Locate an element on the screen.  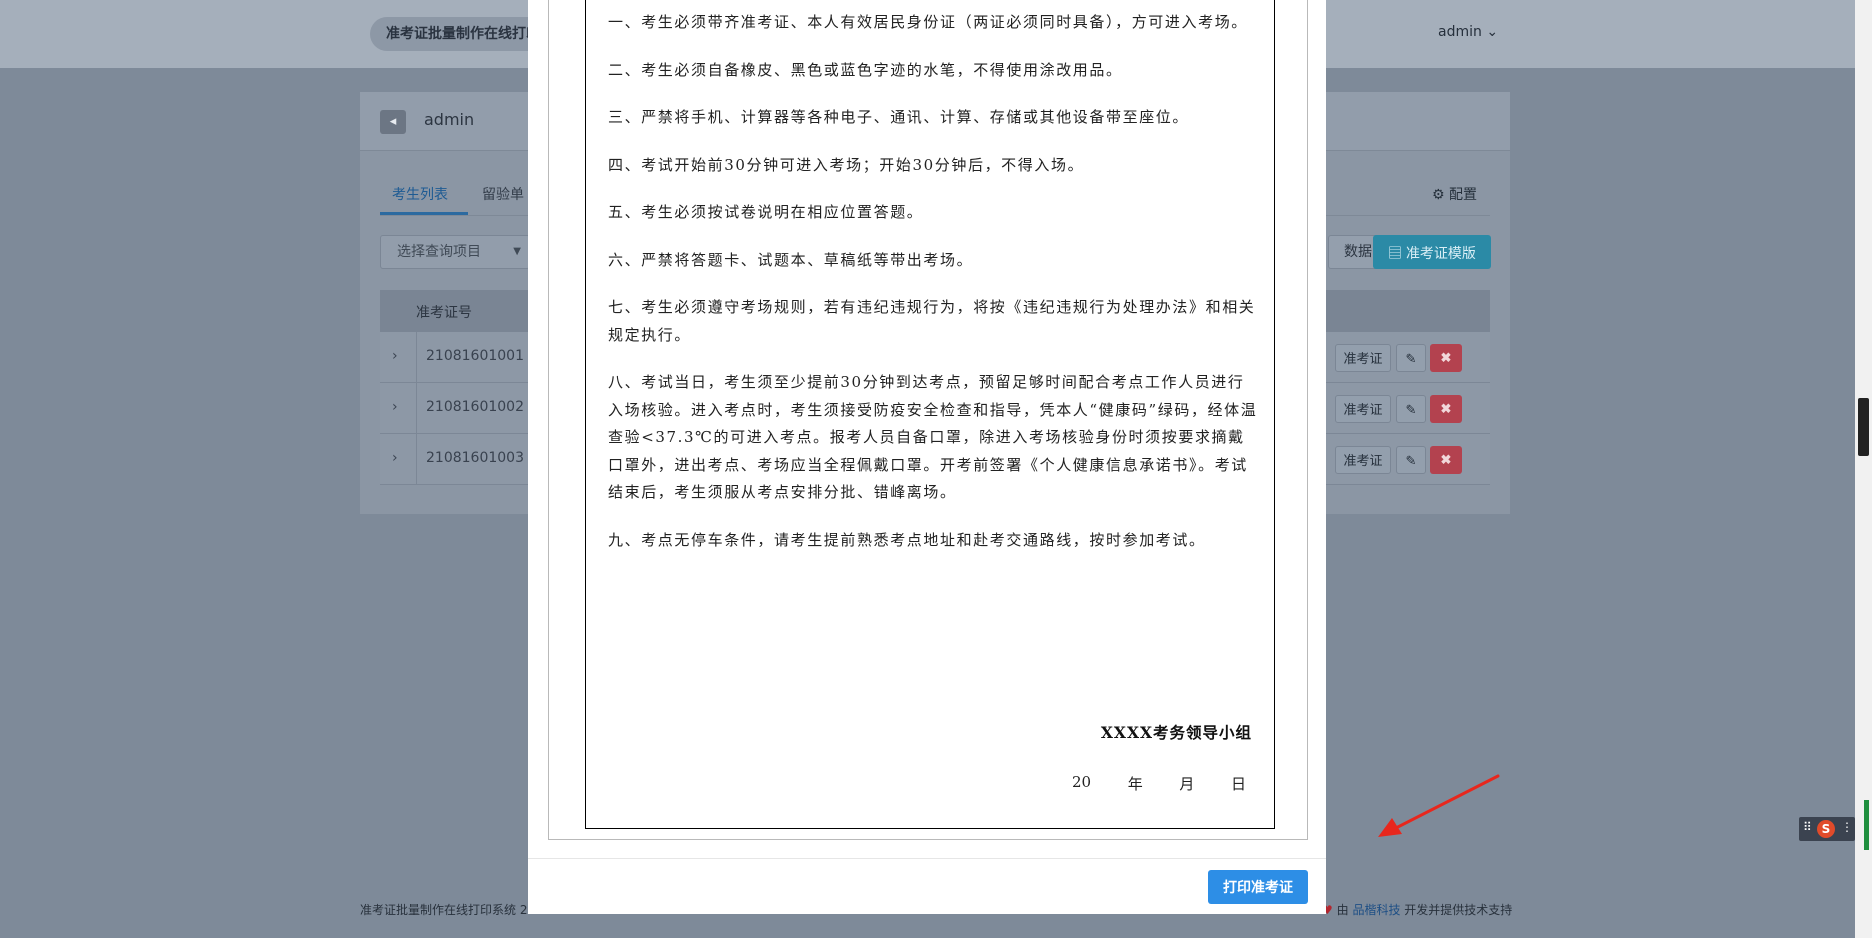
query-select: 选择查询项目 ▼ is located at coordinates (455, 252).